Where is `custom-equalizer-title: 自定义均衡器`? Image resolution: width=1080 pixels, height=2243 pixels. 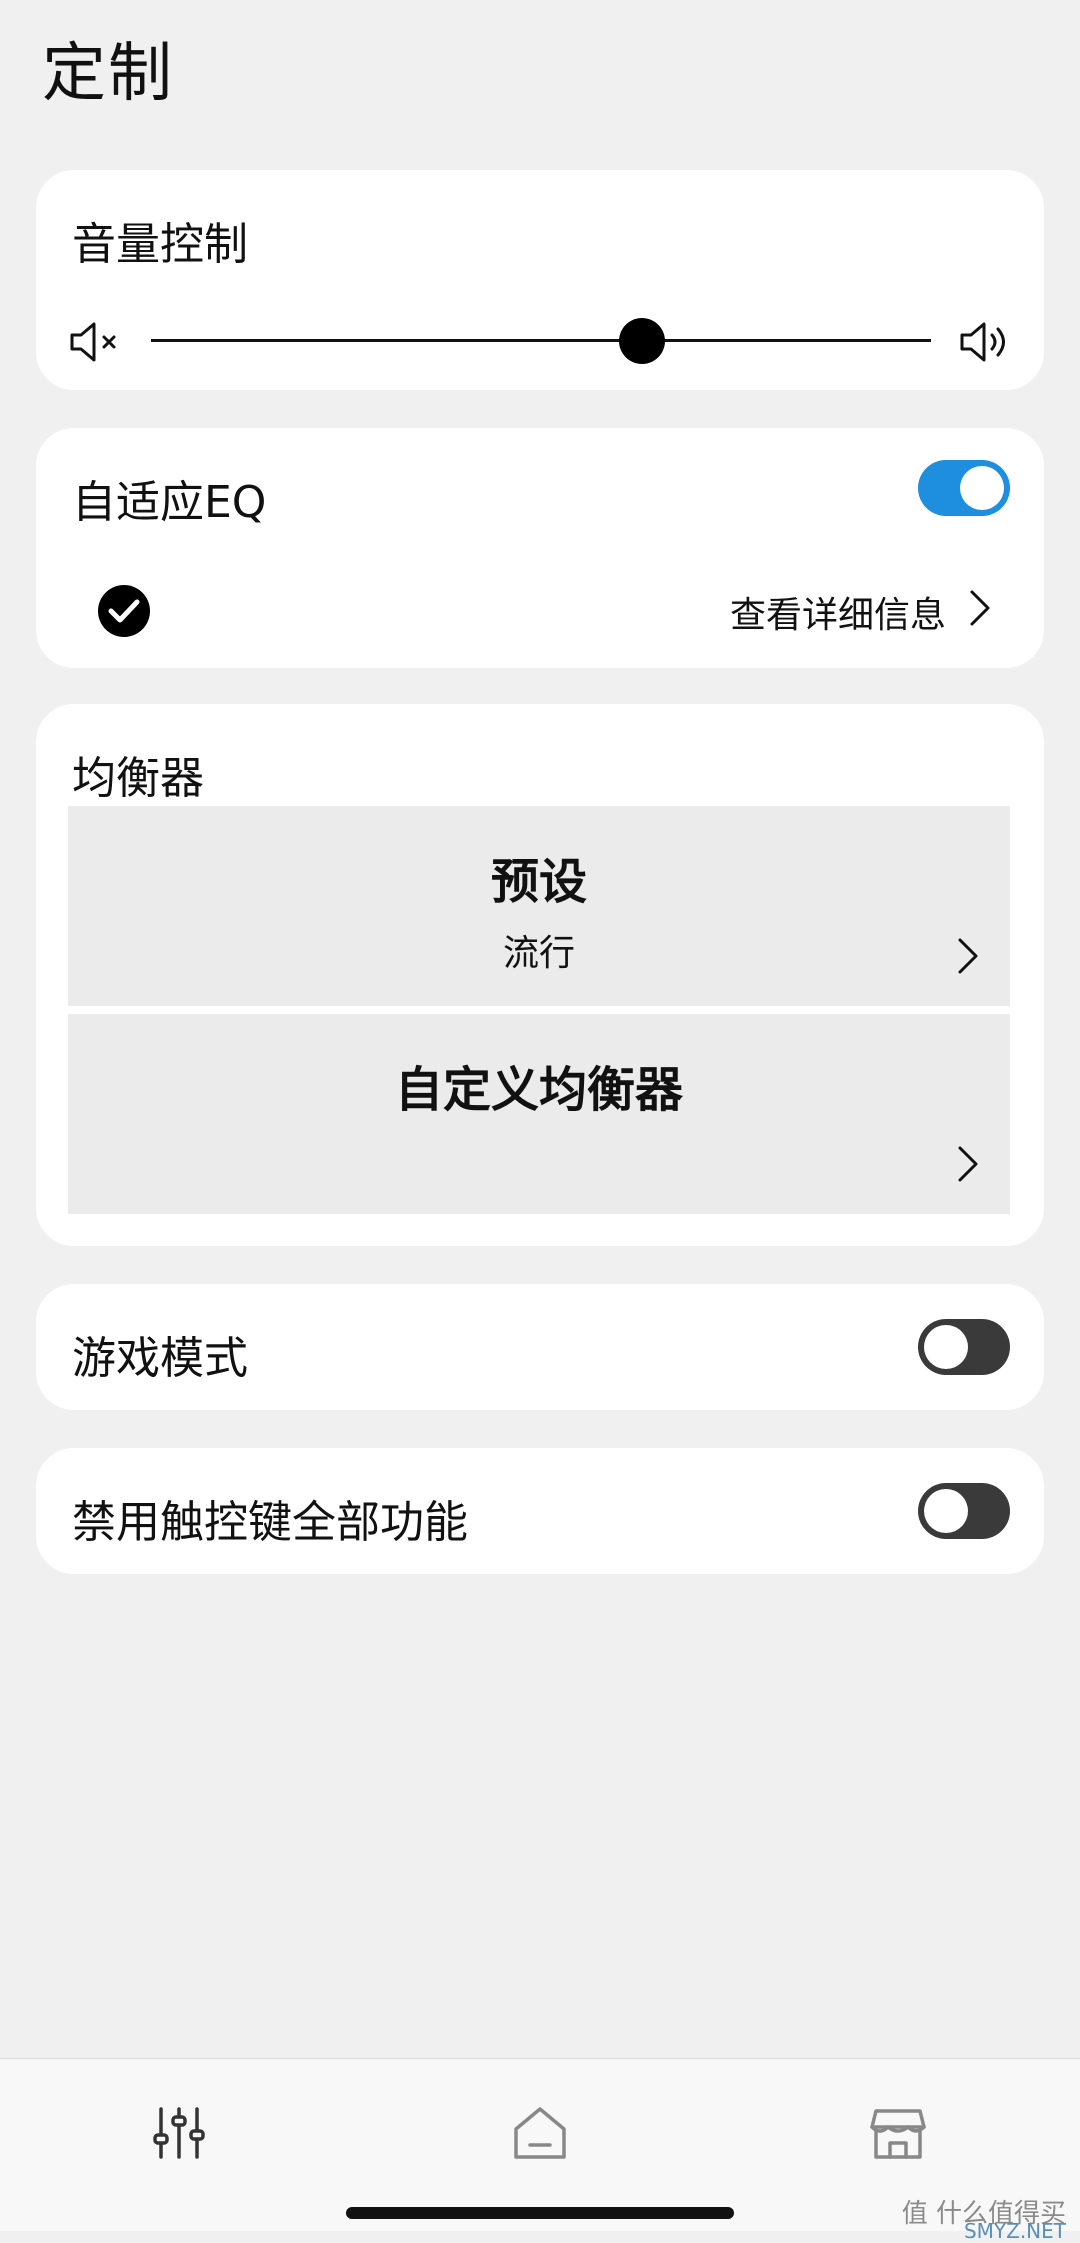
custom-equalizer-title: 自定义均衡器 is located at coordinates (538, 1090).